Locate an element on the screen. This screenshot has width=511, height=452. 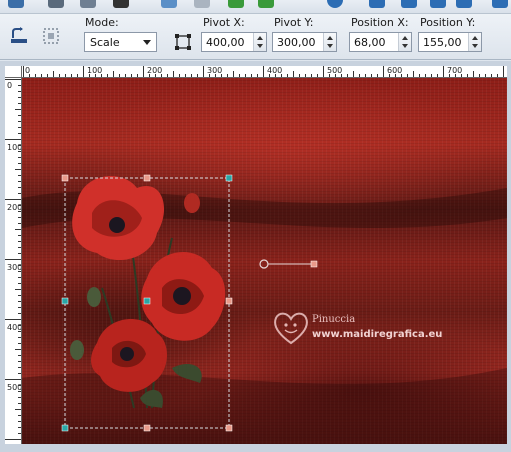
position-x-value: 68,00 is located at coordinates (370, 42).